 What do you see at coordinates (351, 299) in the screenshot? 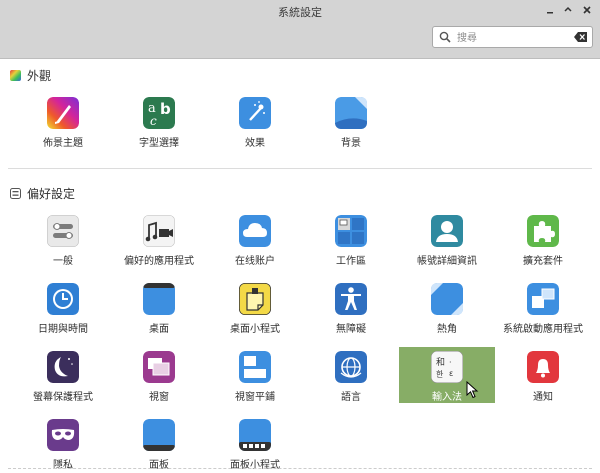
I see `accessibility-icon` at bounding box center [351, 299].